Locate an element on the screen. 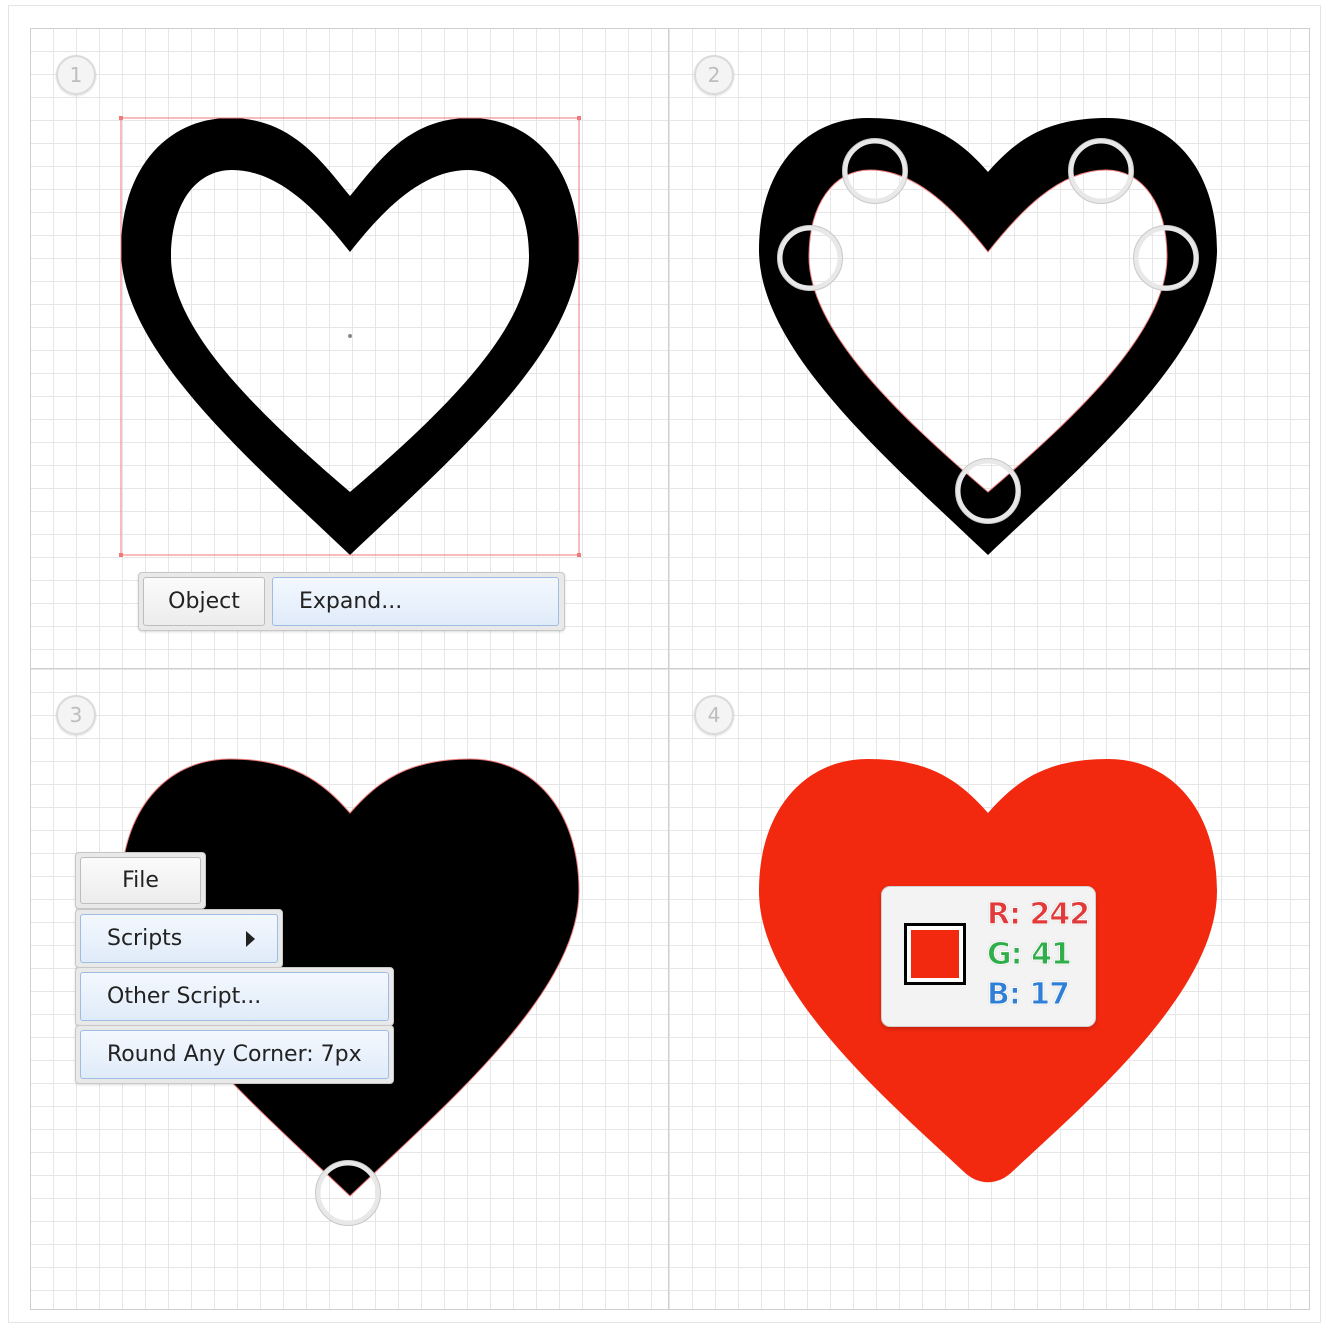  color-info-box: R: 242 G: 41 B: 17 is located at coordinates (988, 956).